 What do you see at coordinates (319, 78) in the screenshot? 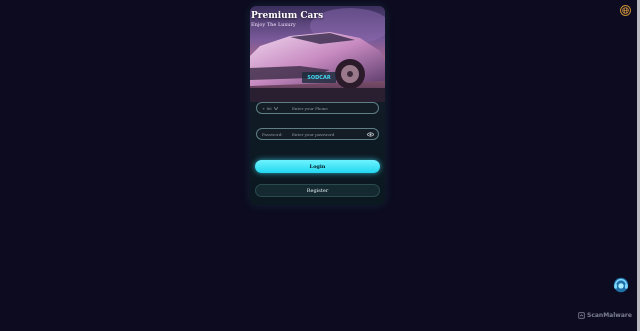
I see `hero-plate: SODCAR` at bounding box center [319, 78].